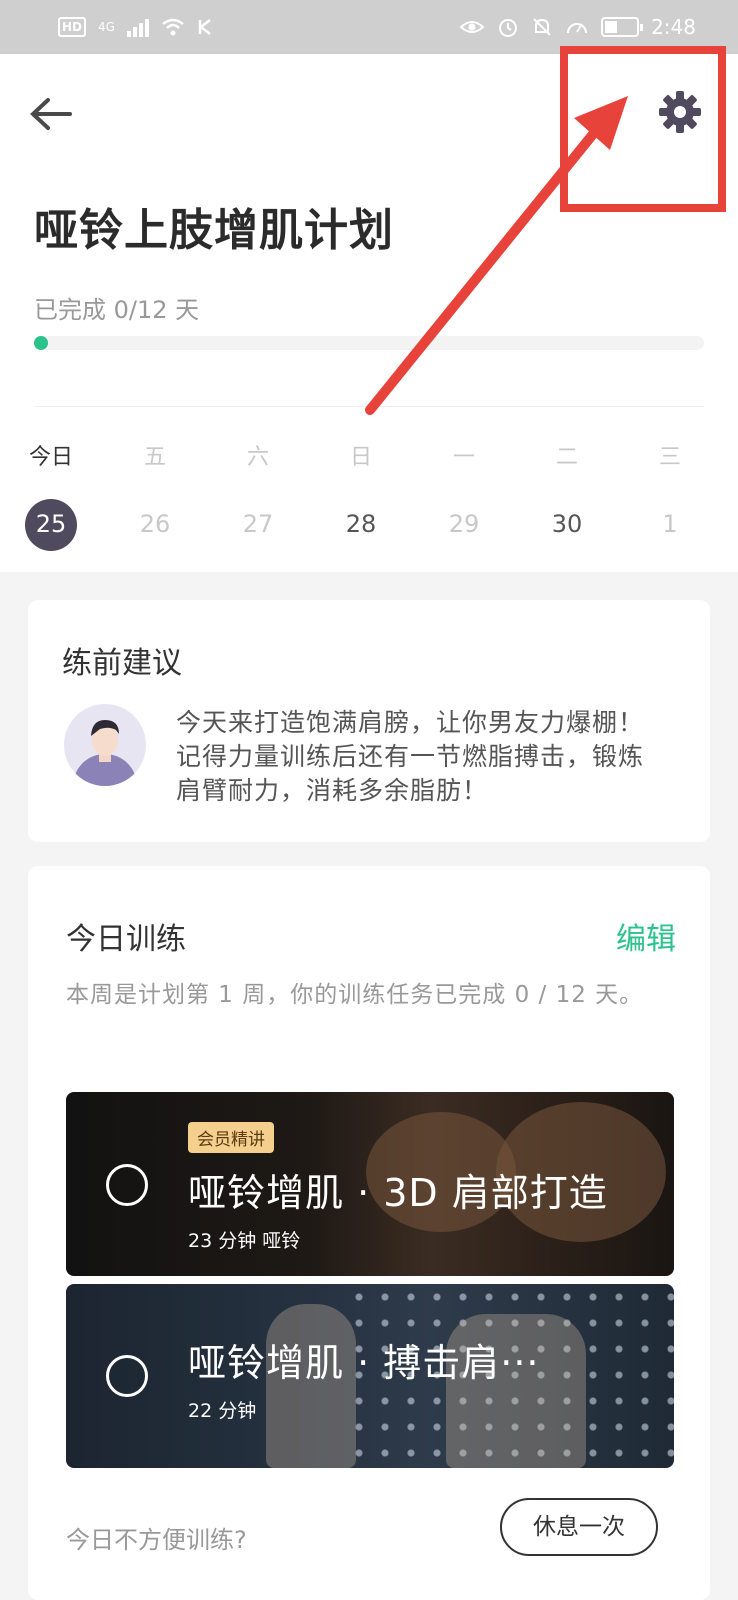 Image resolution: width=738 pixels, height=1600 pixels. I want to click on training-title: 今日训练, so click(126, 939).